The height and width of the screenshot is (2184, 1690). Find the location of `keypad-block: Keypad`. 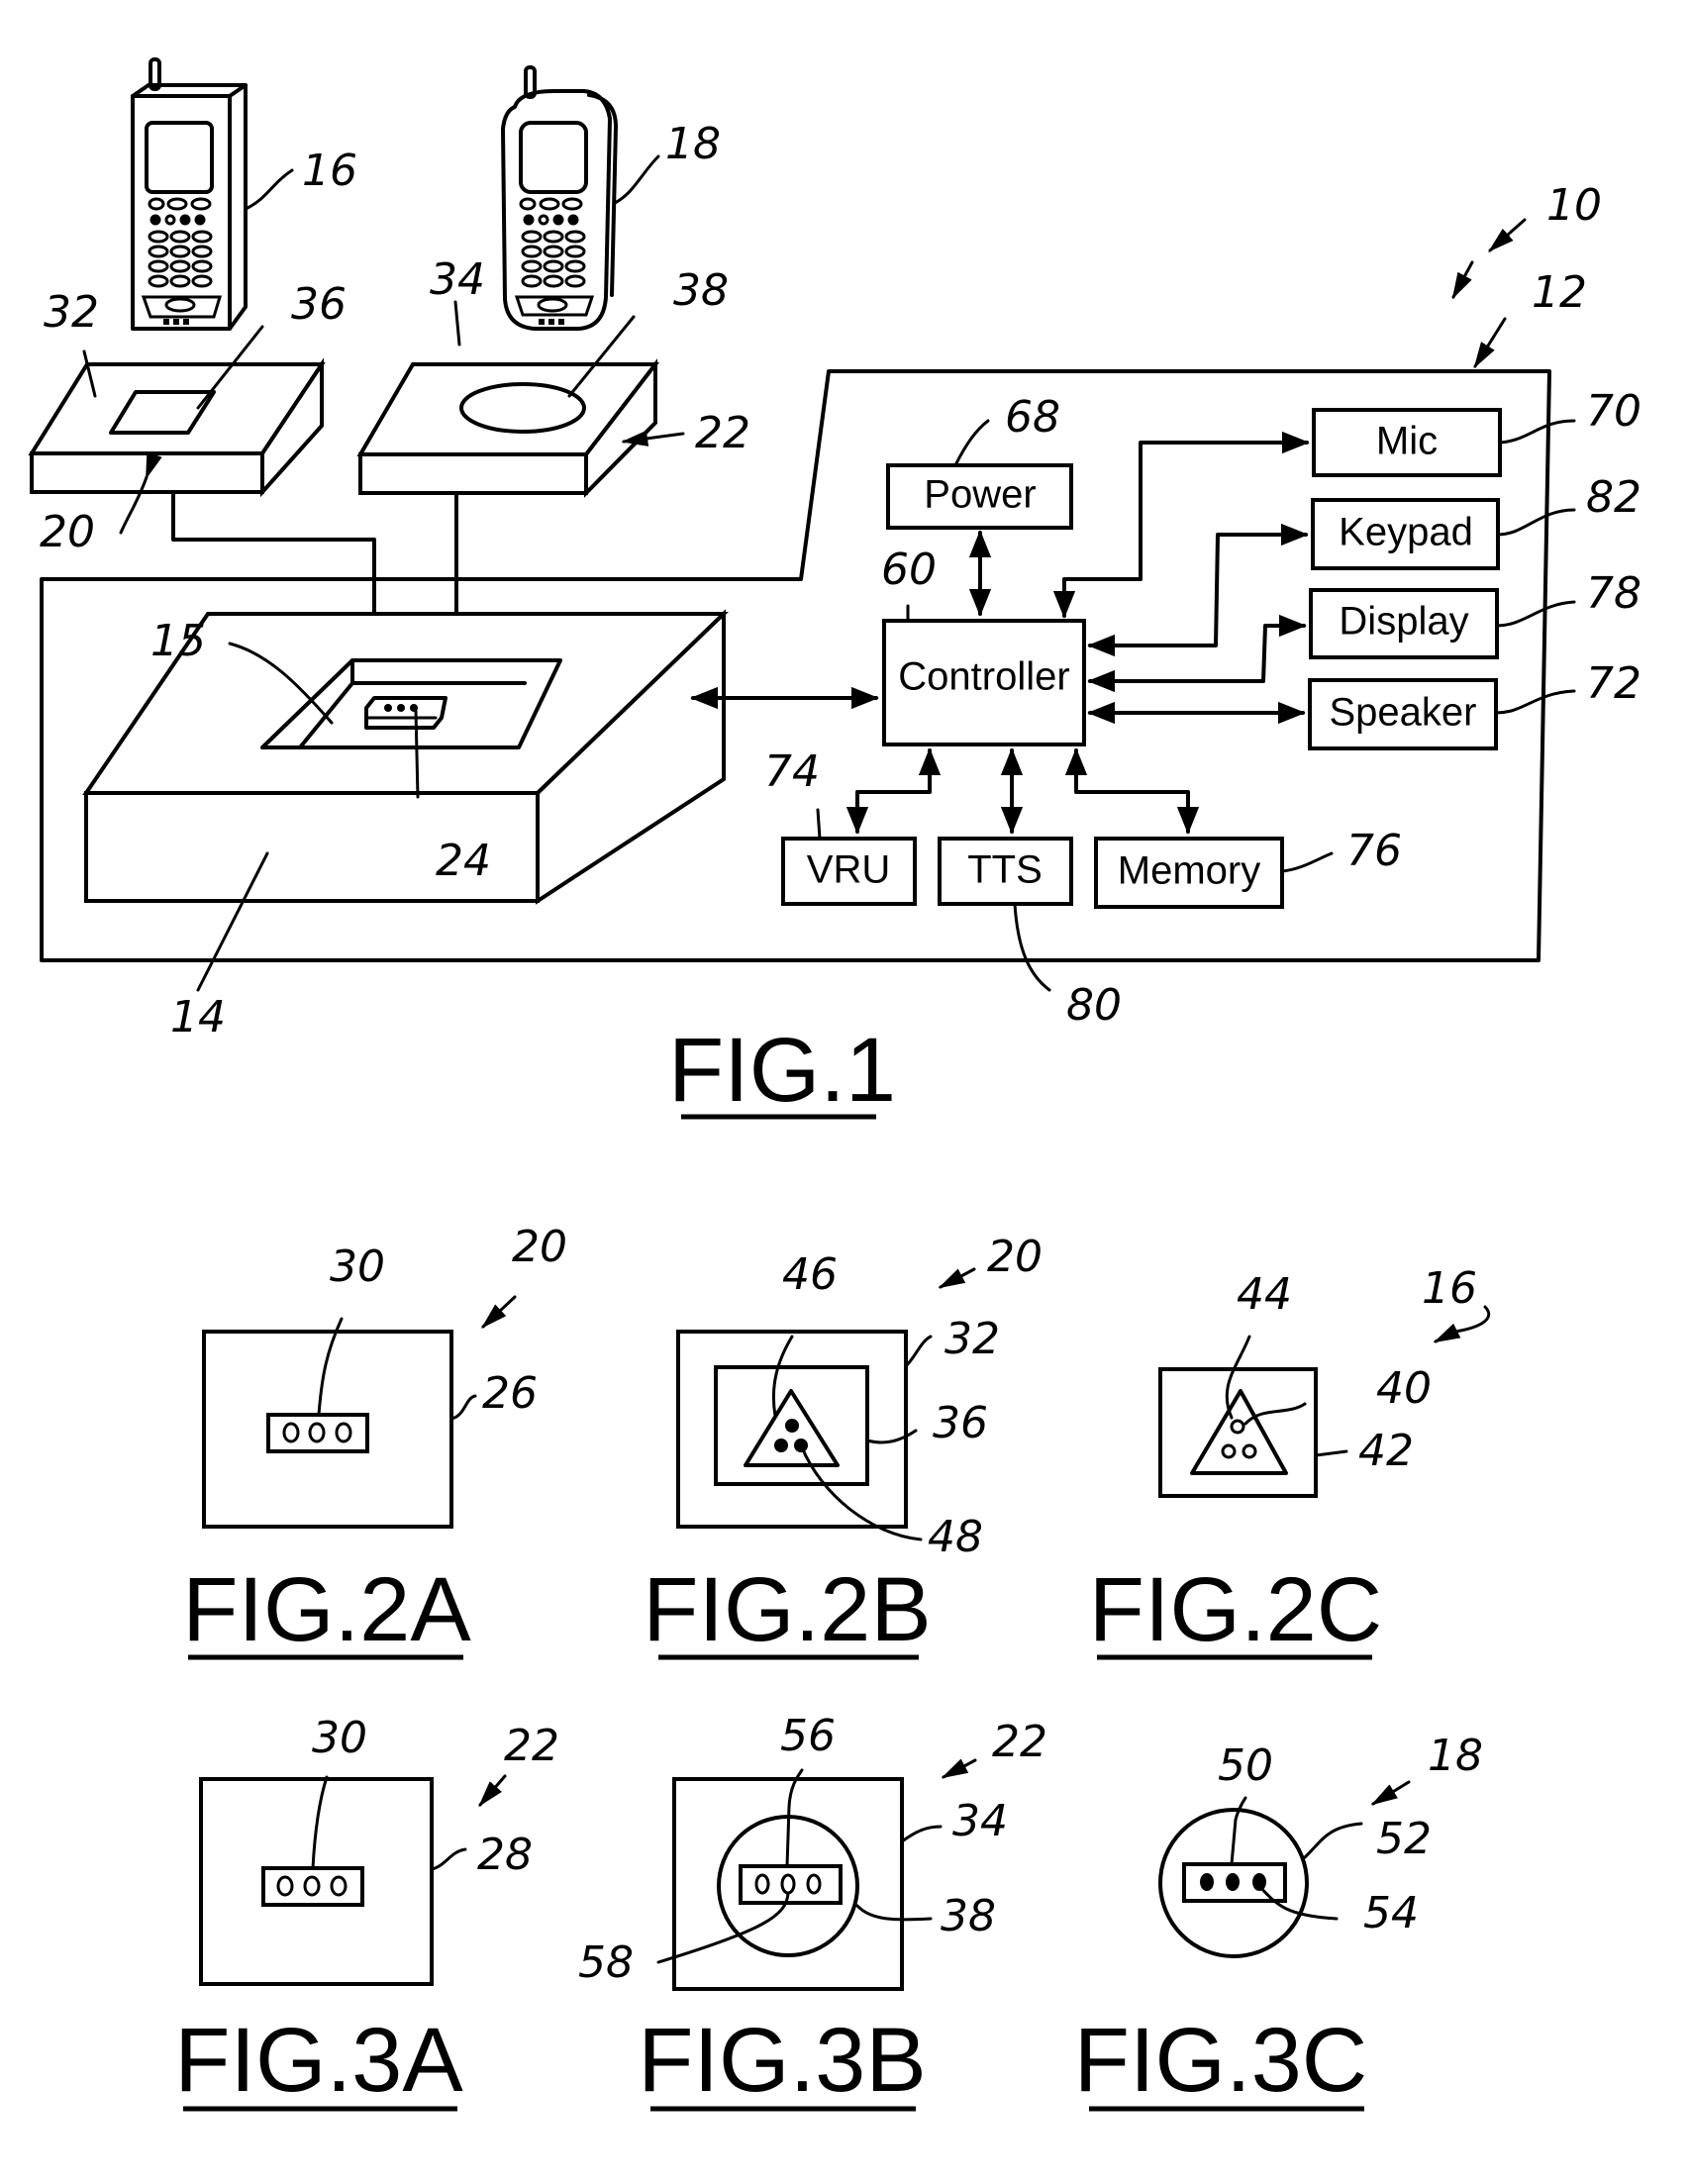

keypad-block: Keypad is located at coordinates (1405, 534).